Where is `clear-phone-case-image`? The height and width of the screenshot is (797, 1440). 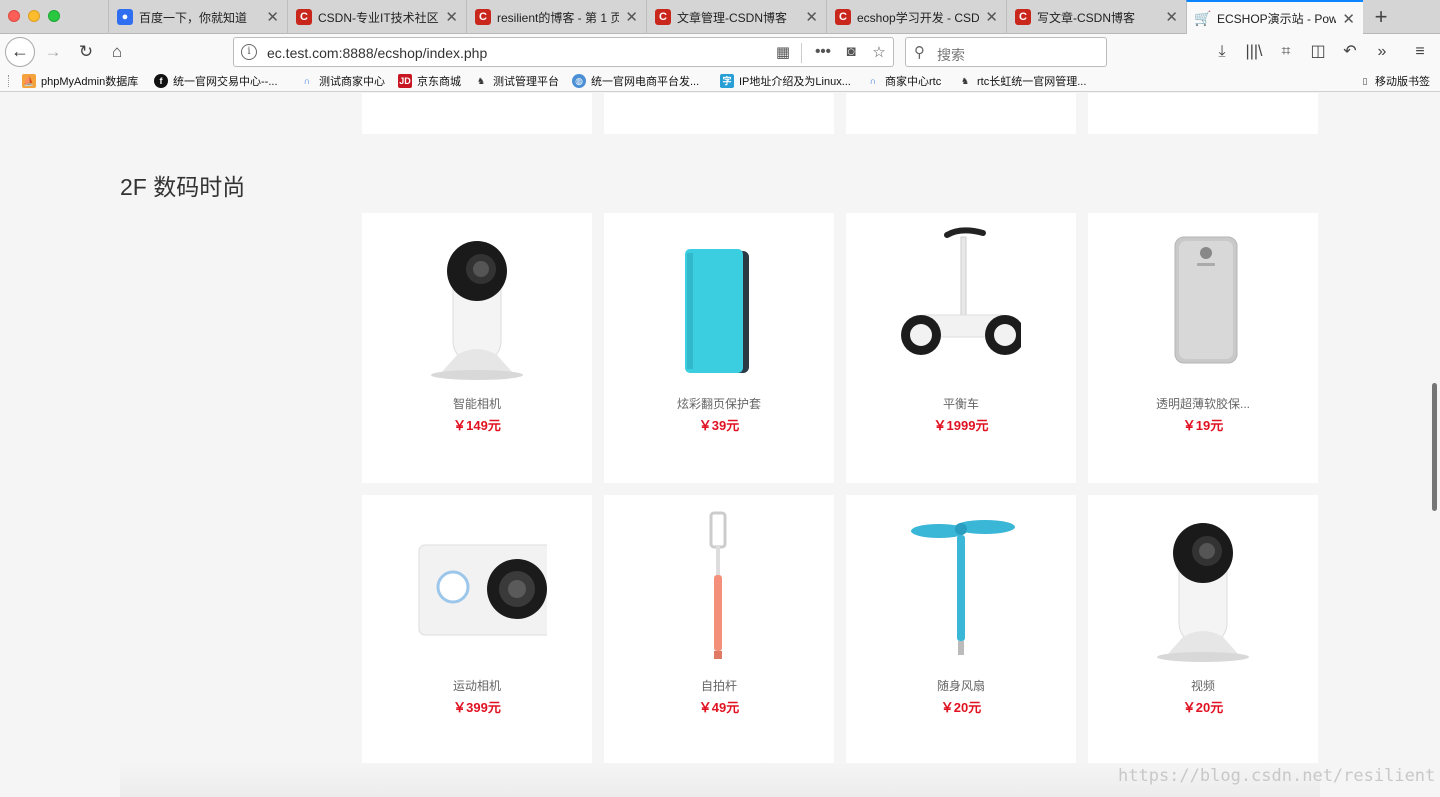 clear-phone-case-image is located at coordinates (1203, 303).